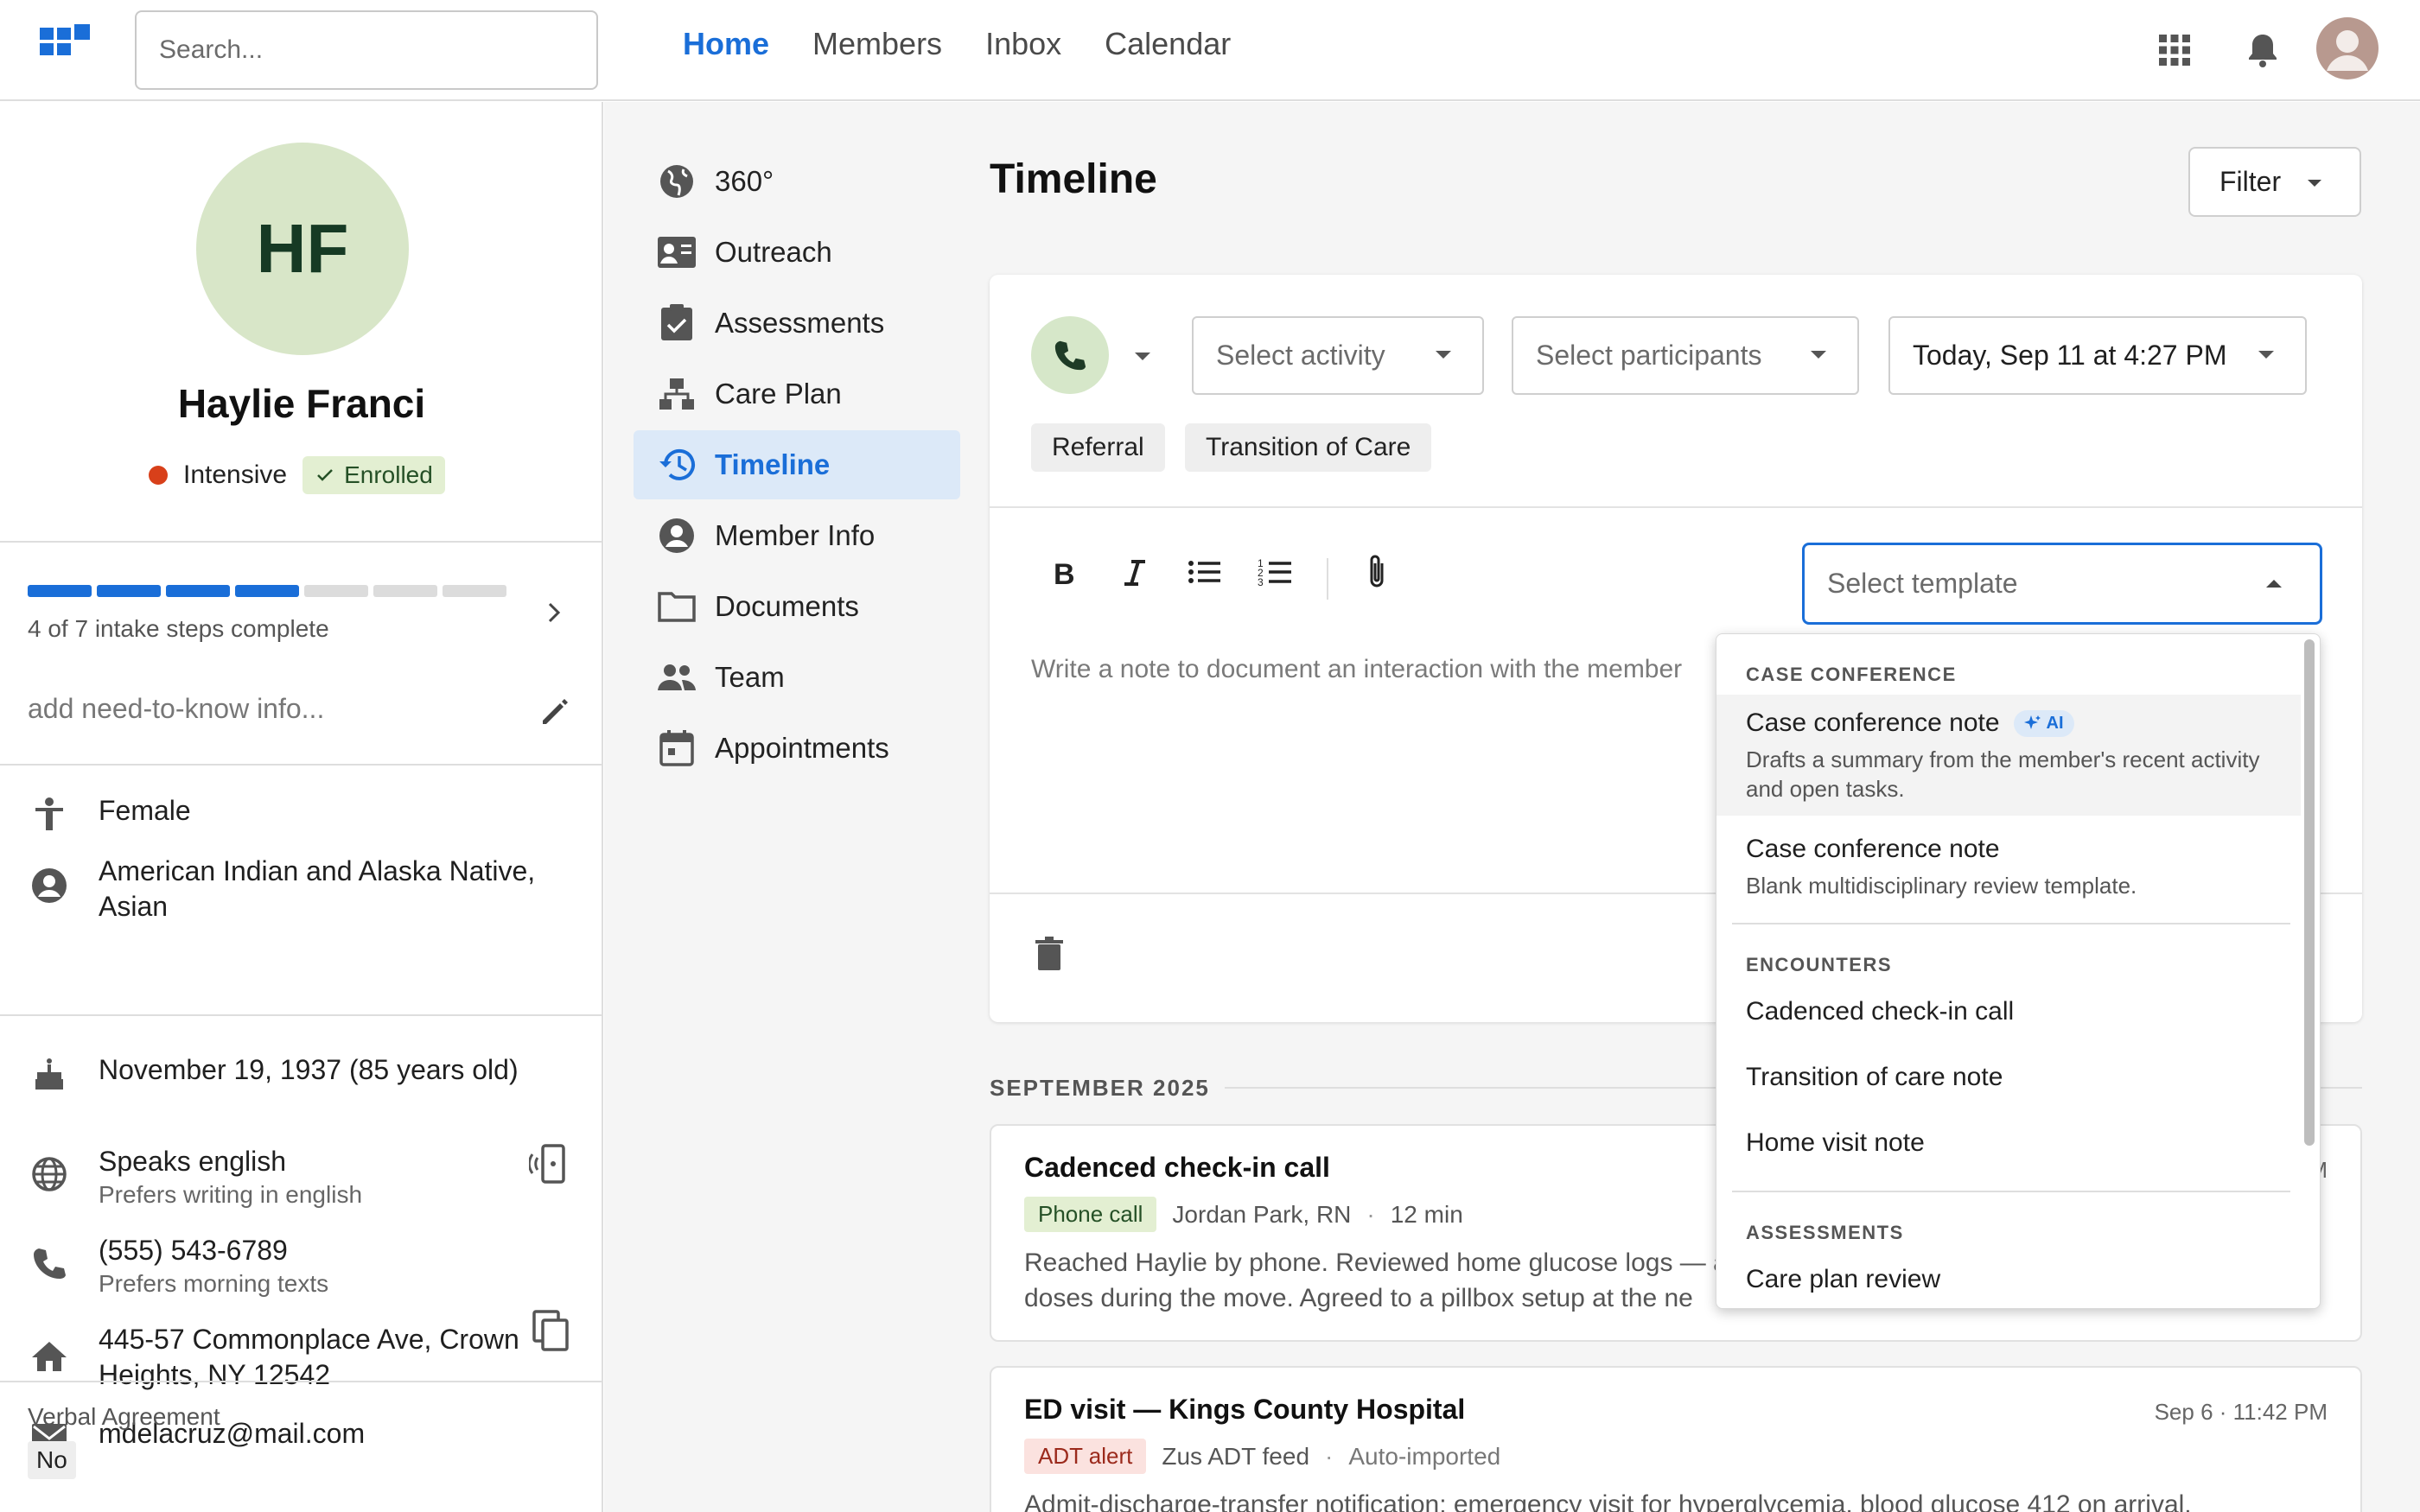  I want to click on globe-icon, so click(49, 1174).